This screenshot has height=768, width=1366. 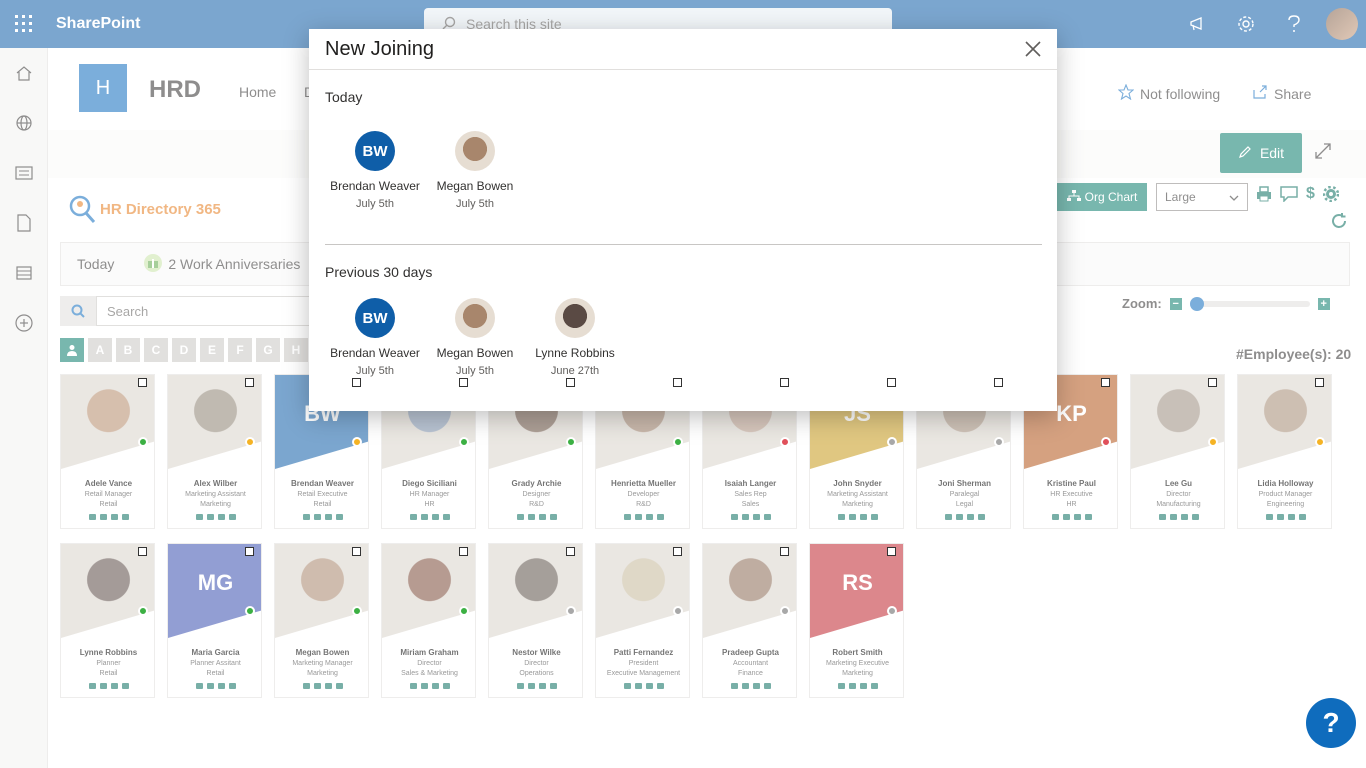 What do you see at coordinates (1331, 723) in the screenshot?
I see `help-fab-button: ?` at bounding box center [1331, 723].